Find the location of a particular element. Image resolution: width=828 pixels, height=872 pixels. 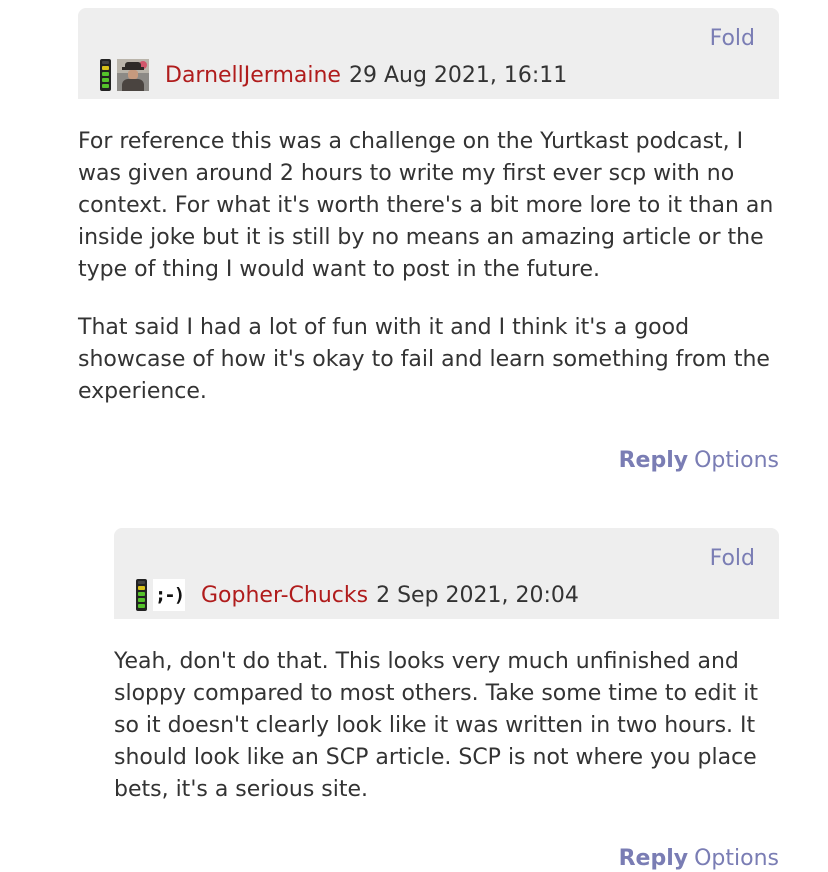

author-line: DarnellJermaine 29 Aug 2021, 16:11 is located at coordinates (333, 75).